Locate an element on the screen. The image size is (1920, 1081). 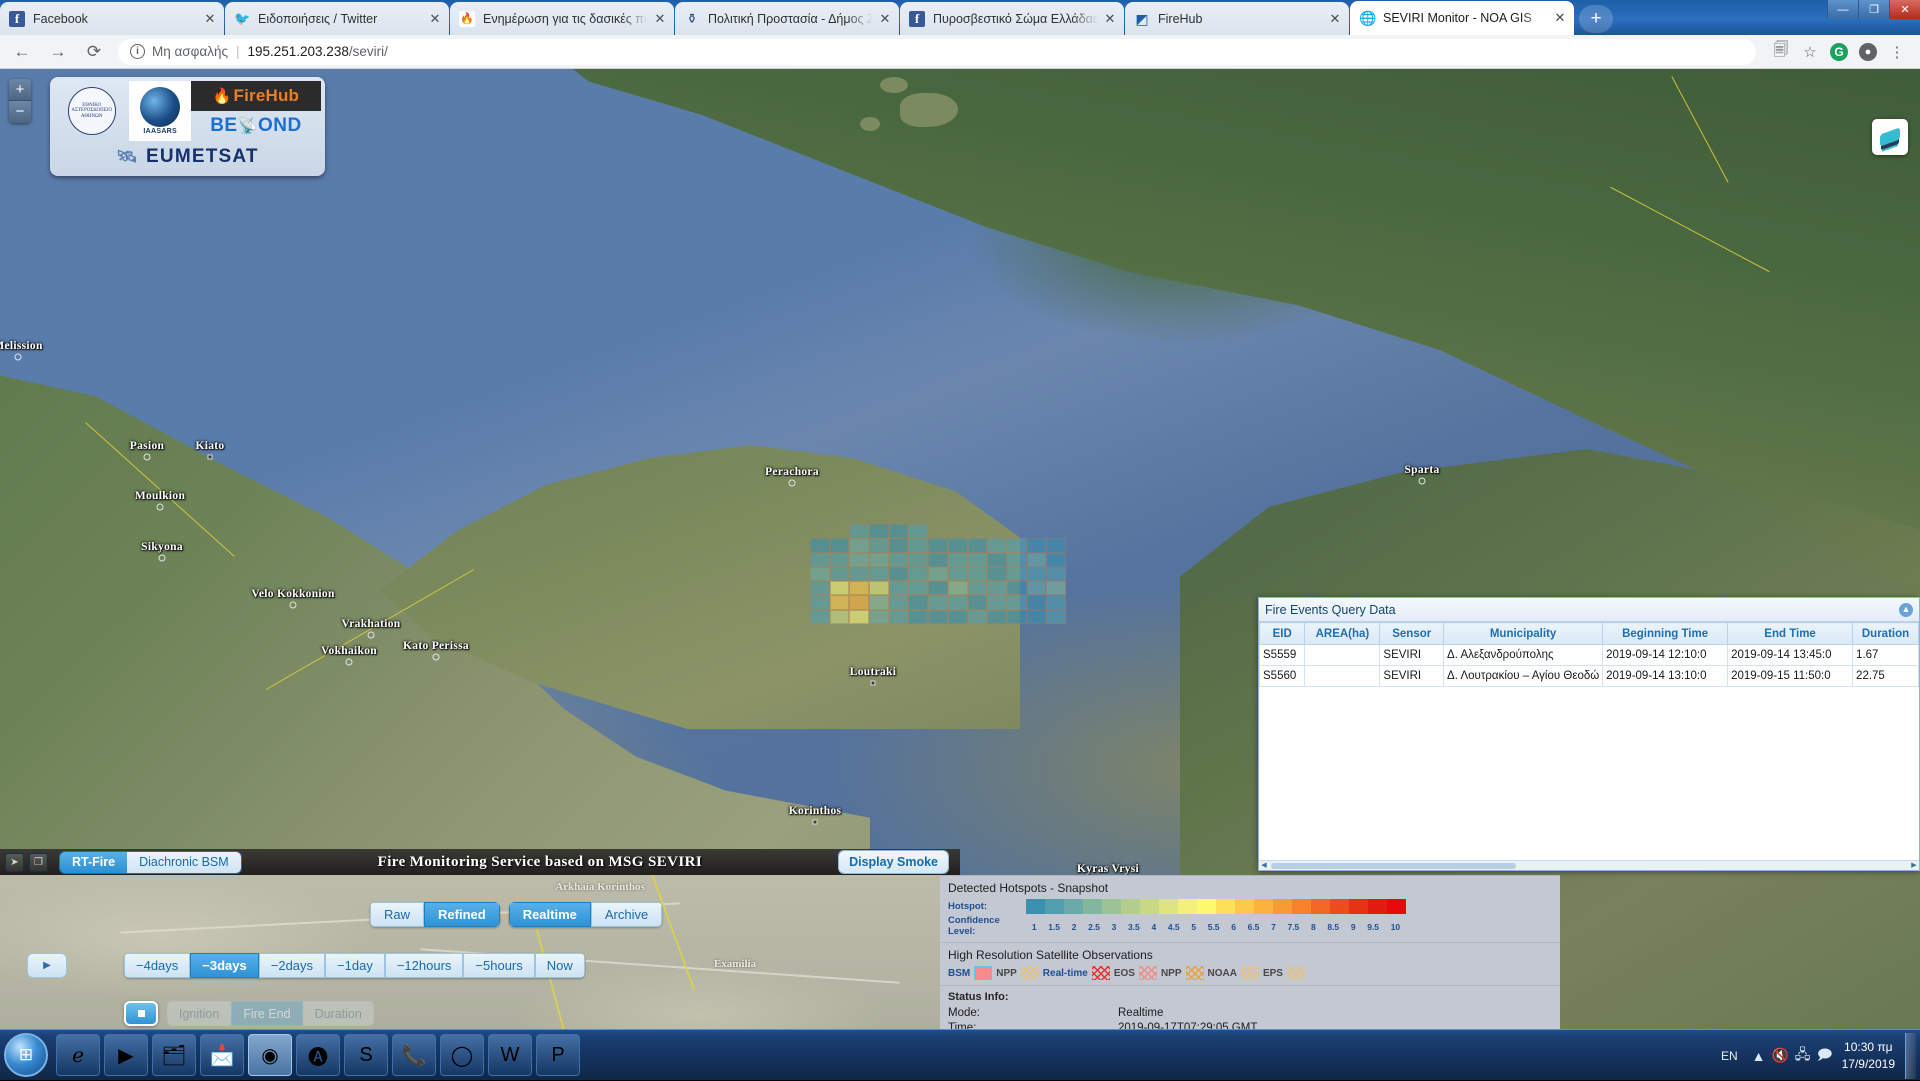
scrollbar-thumb is located at coordinates (1393, 866).